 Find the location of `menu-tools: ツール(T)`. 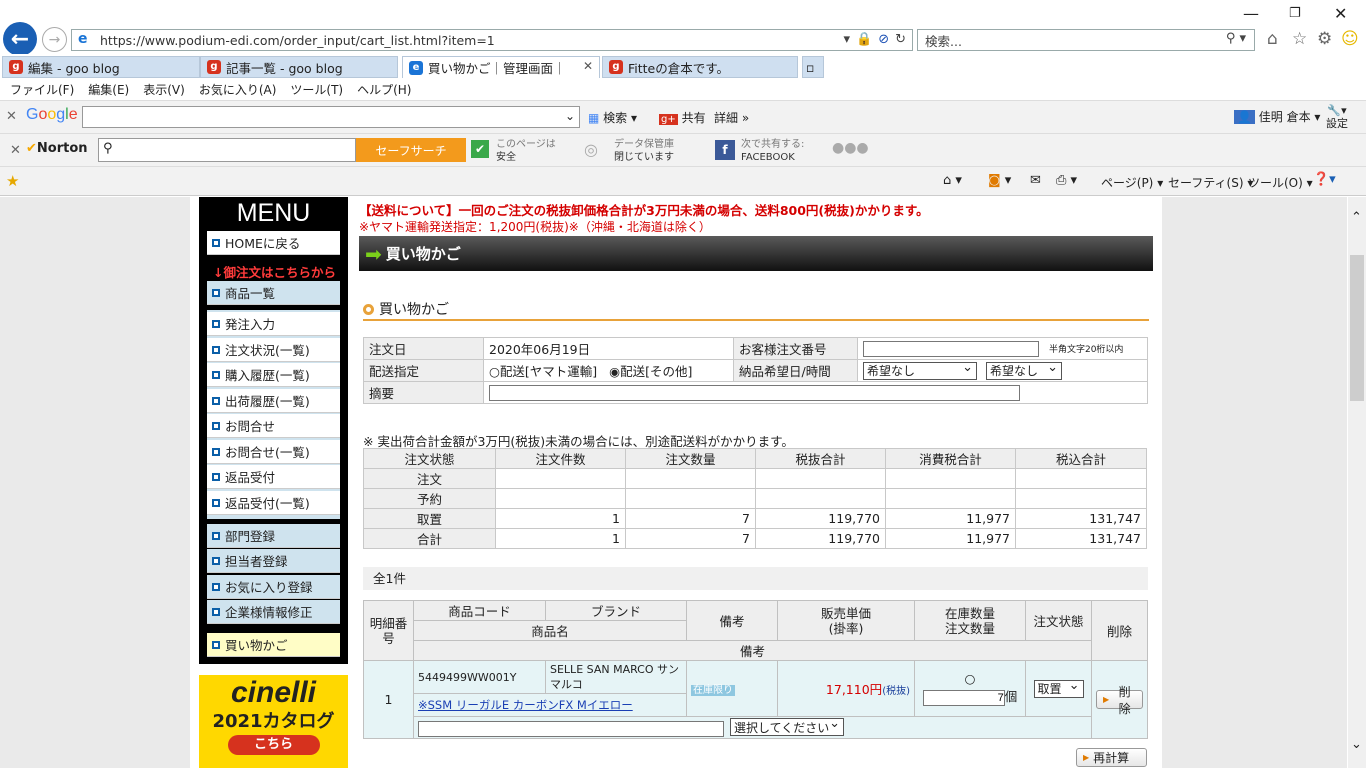

menu-tools: ツール(T) is located at coordinates (316, 89).